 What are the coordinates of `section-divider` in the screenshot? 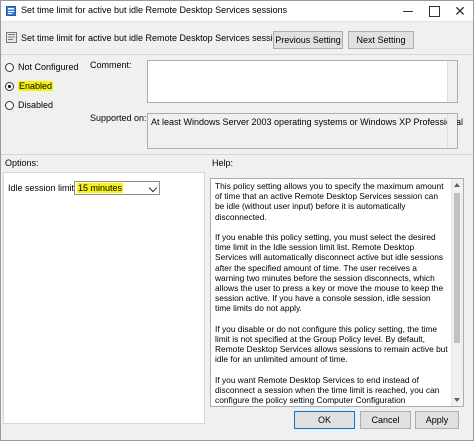 It's located at (237, 154).